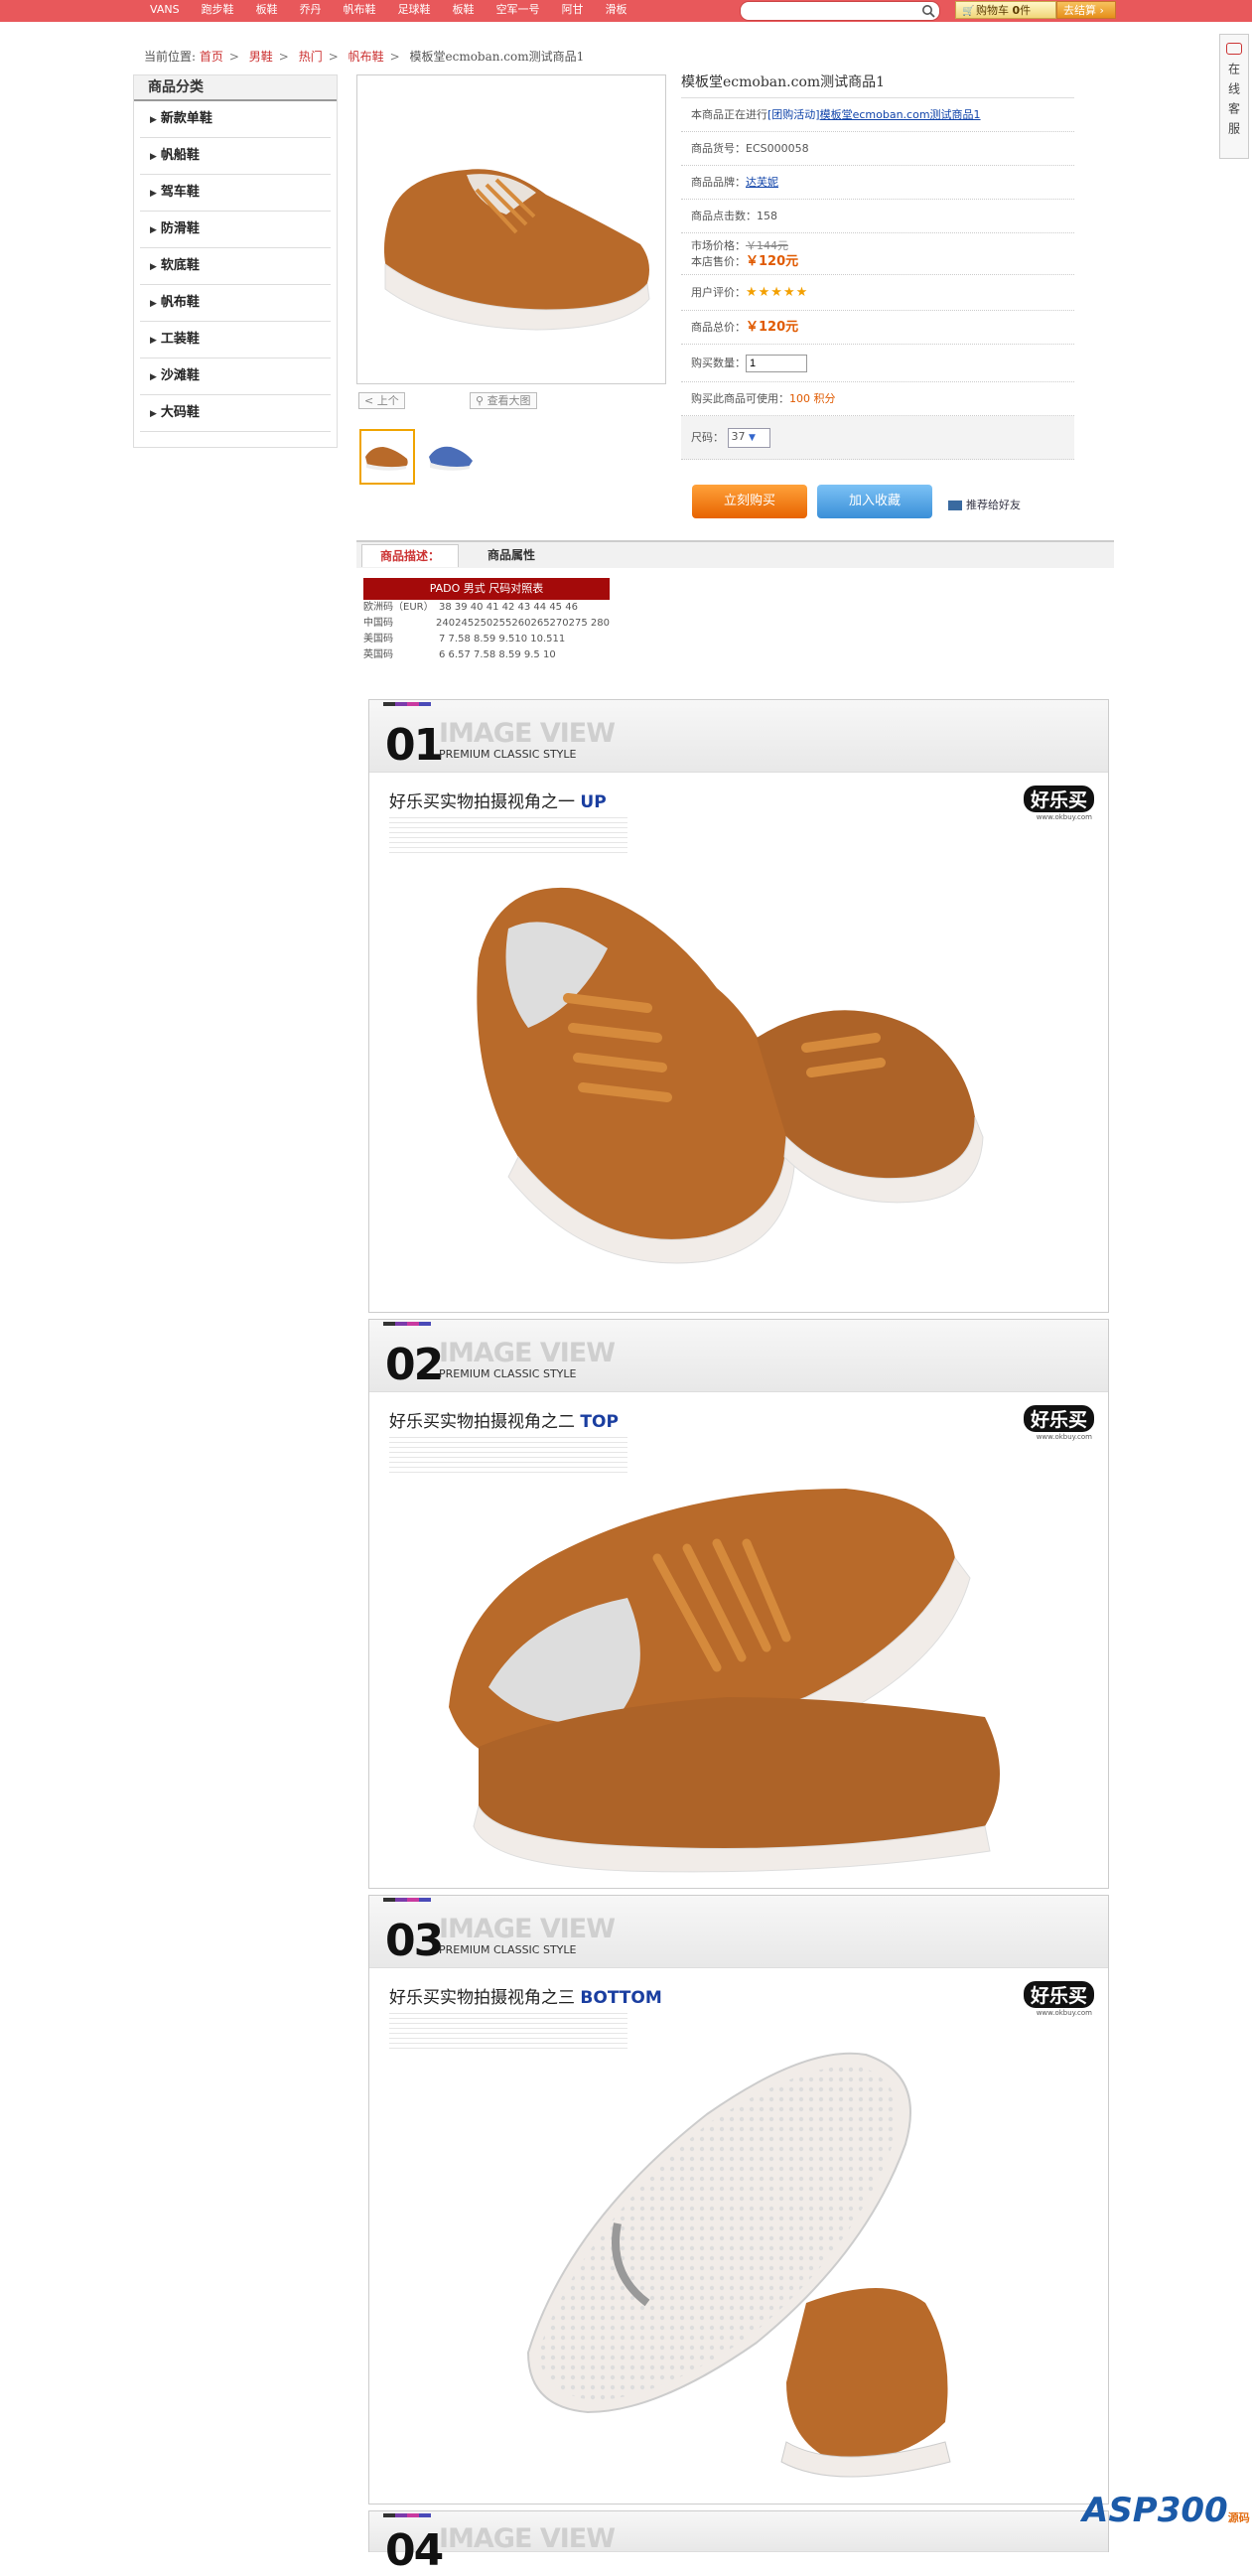  Describe the element at coordinates (874, 502) in the screenshot. I see `add-favorite-button: 加入收藏` at that location.